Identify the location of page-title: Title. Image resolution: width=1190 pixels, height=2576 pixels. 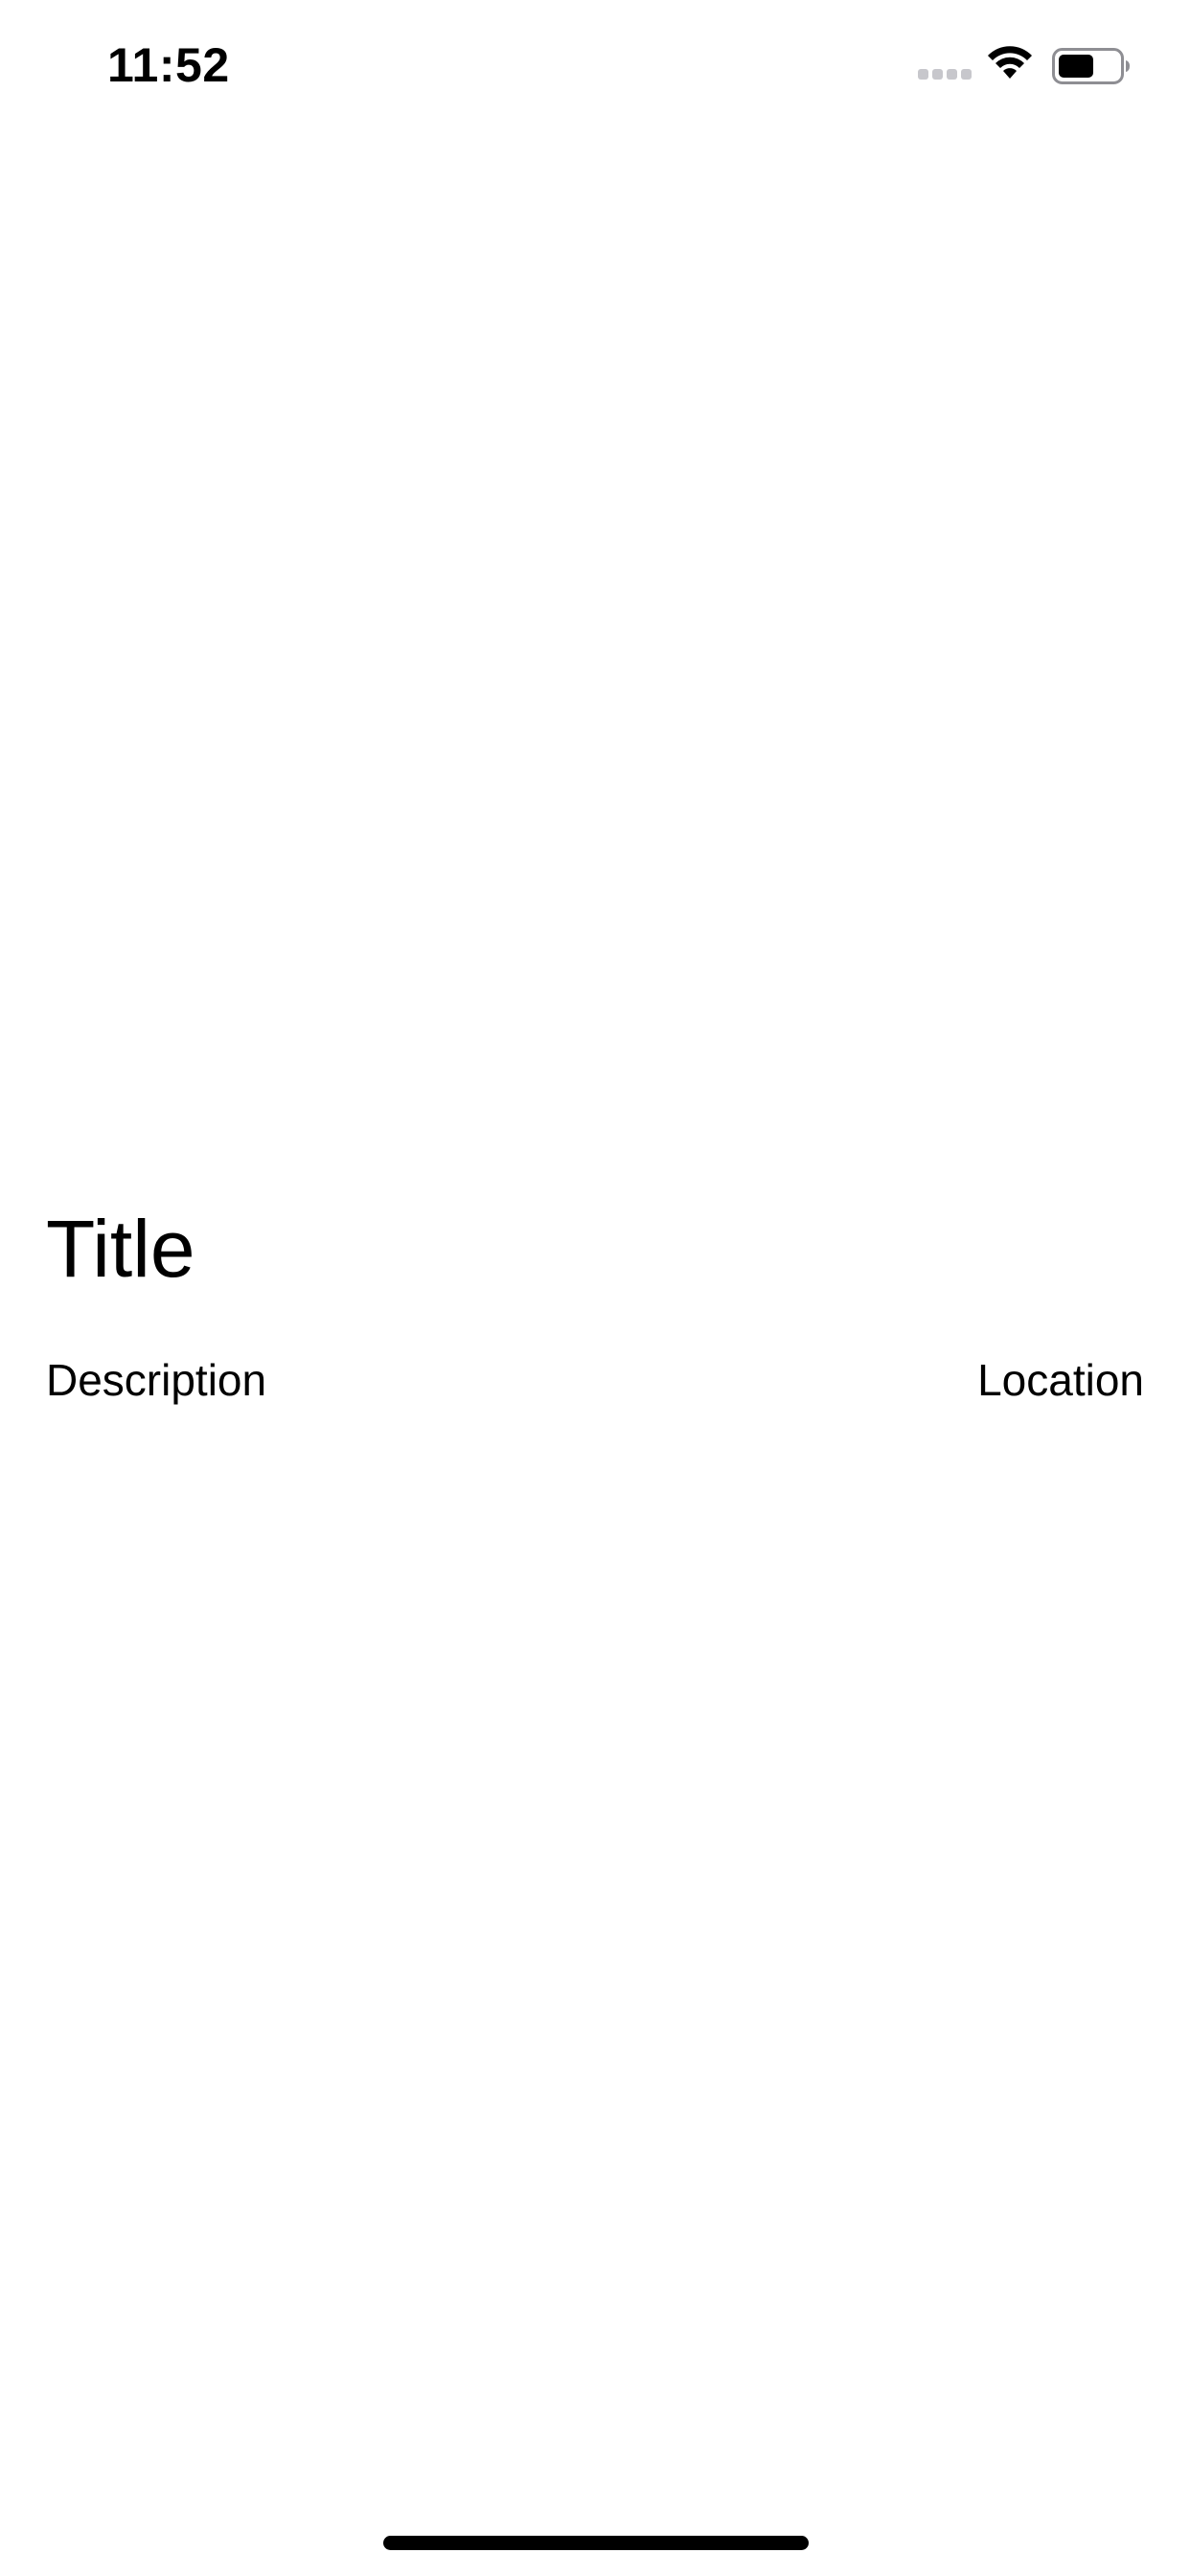
(121, 1249).